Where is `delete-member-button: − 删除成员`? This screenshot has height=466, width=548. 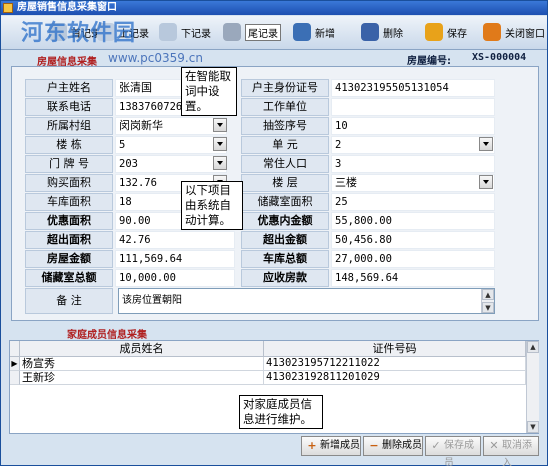 delete-member-button: − 删除成员 is located at coordinates (393, 446).